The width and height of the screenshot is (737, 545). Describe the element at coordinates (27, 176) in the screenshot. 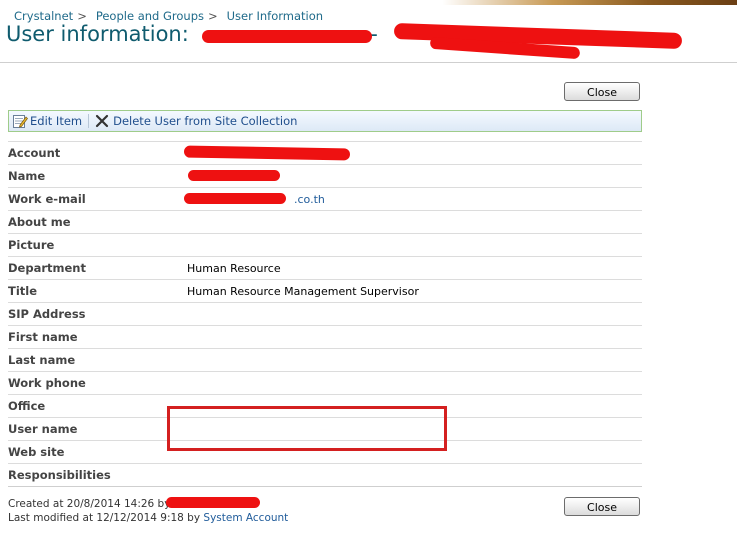

I see `field-label: Name` at that location.